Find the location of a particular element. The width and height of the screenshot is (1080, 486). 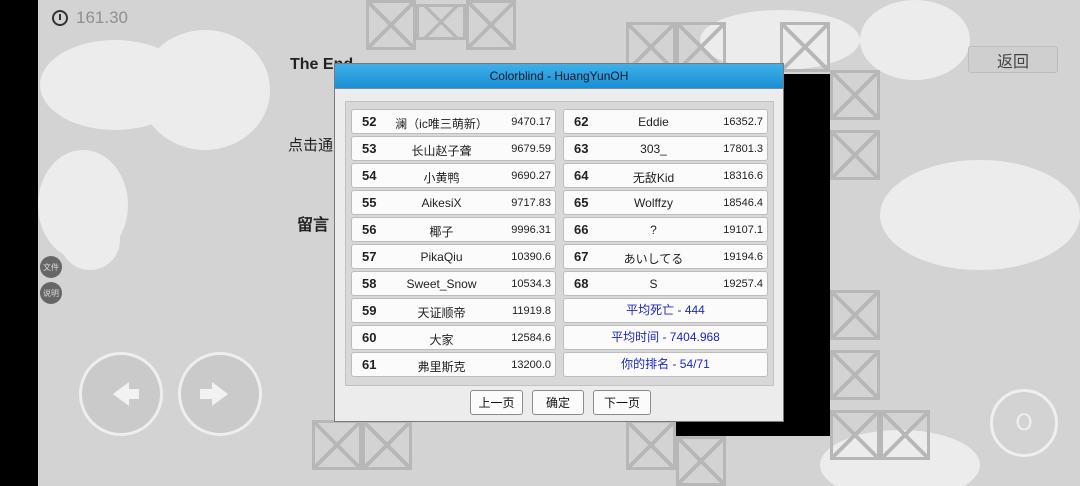

player-name: 小黄鸭 is located at coordinates (441, 178).